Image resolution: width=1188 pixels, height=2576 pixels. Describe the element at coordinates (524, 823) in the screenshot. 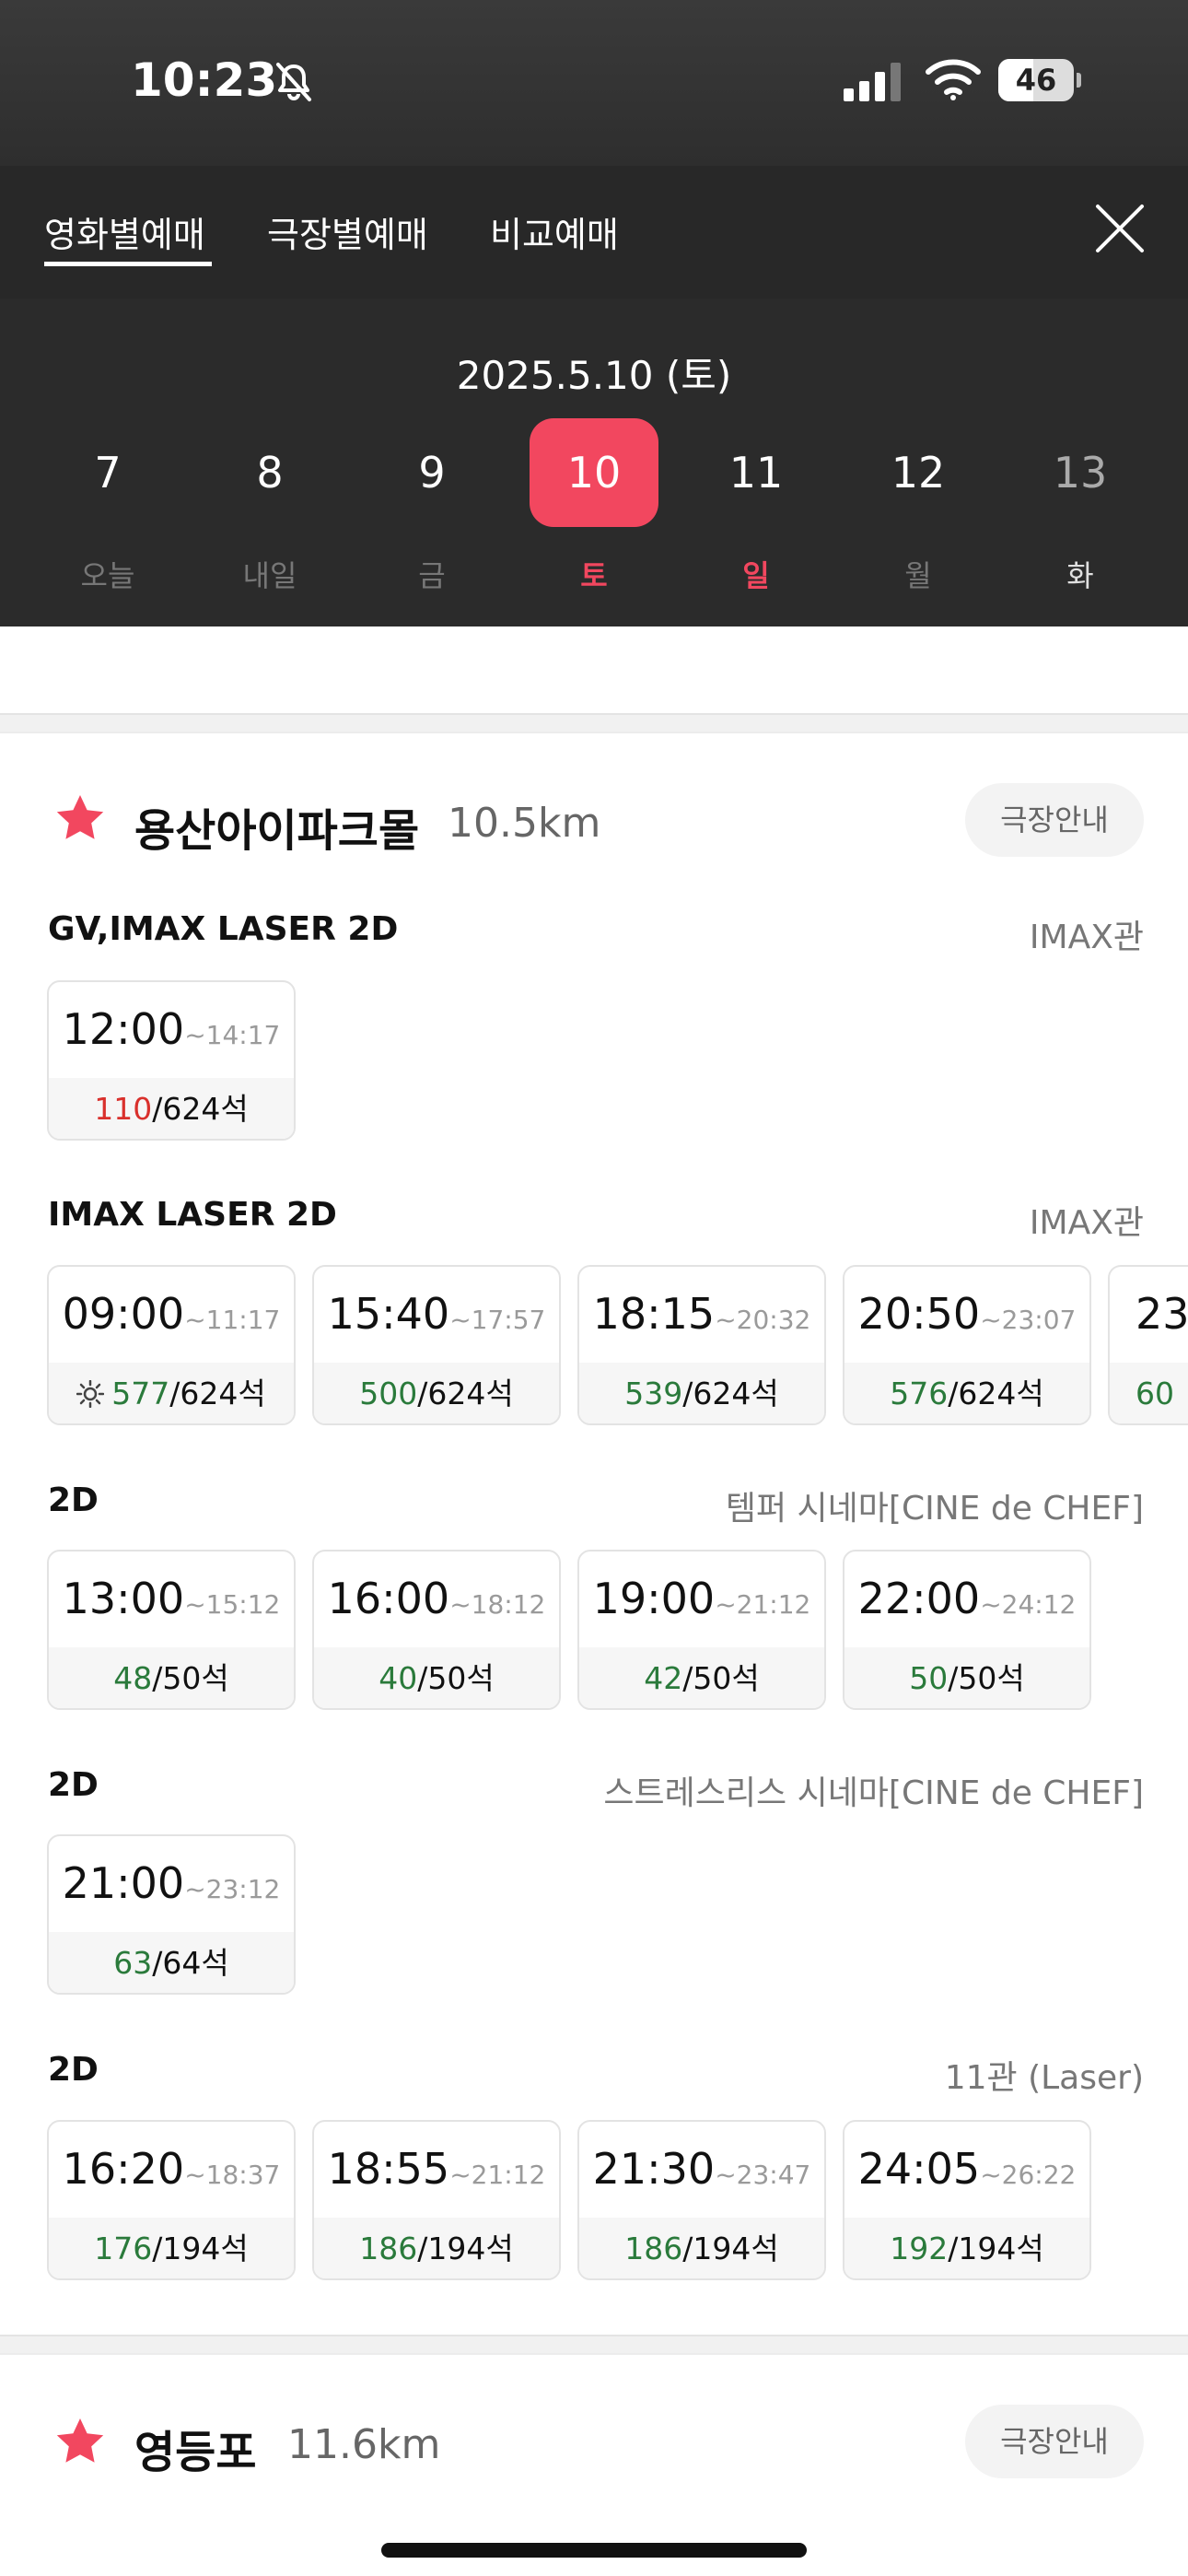

I see `theater-distance: 10.5km` at that location.